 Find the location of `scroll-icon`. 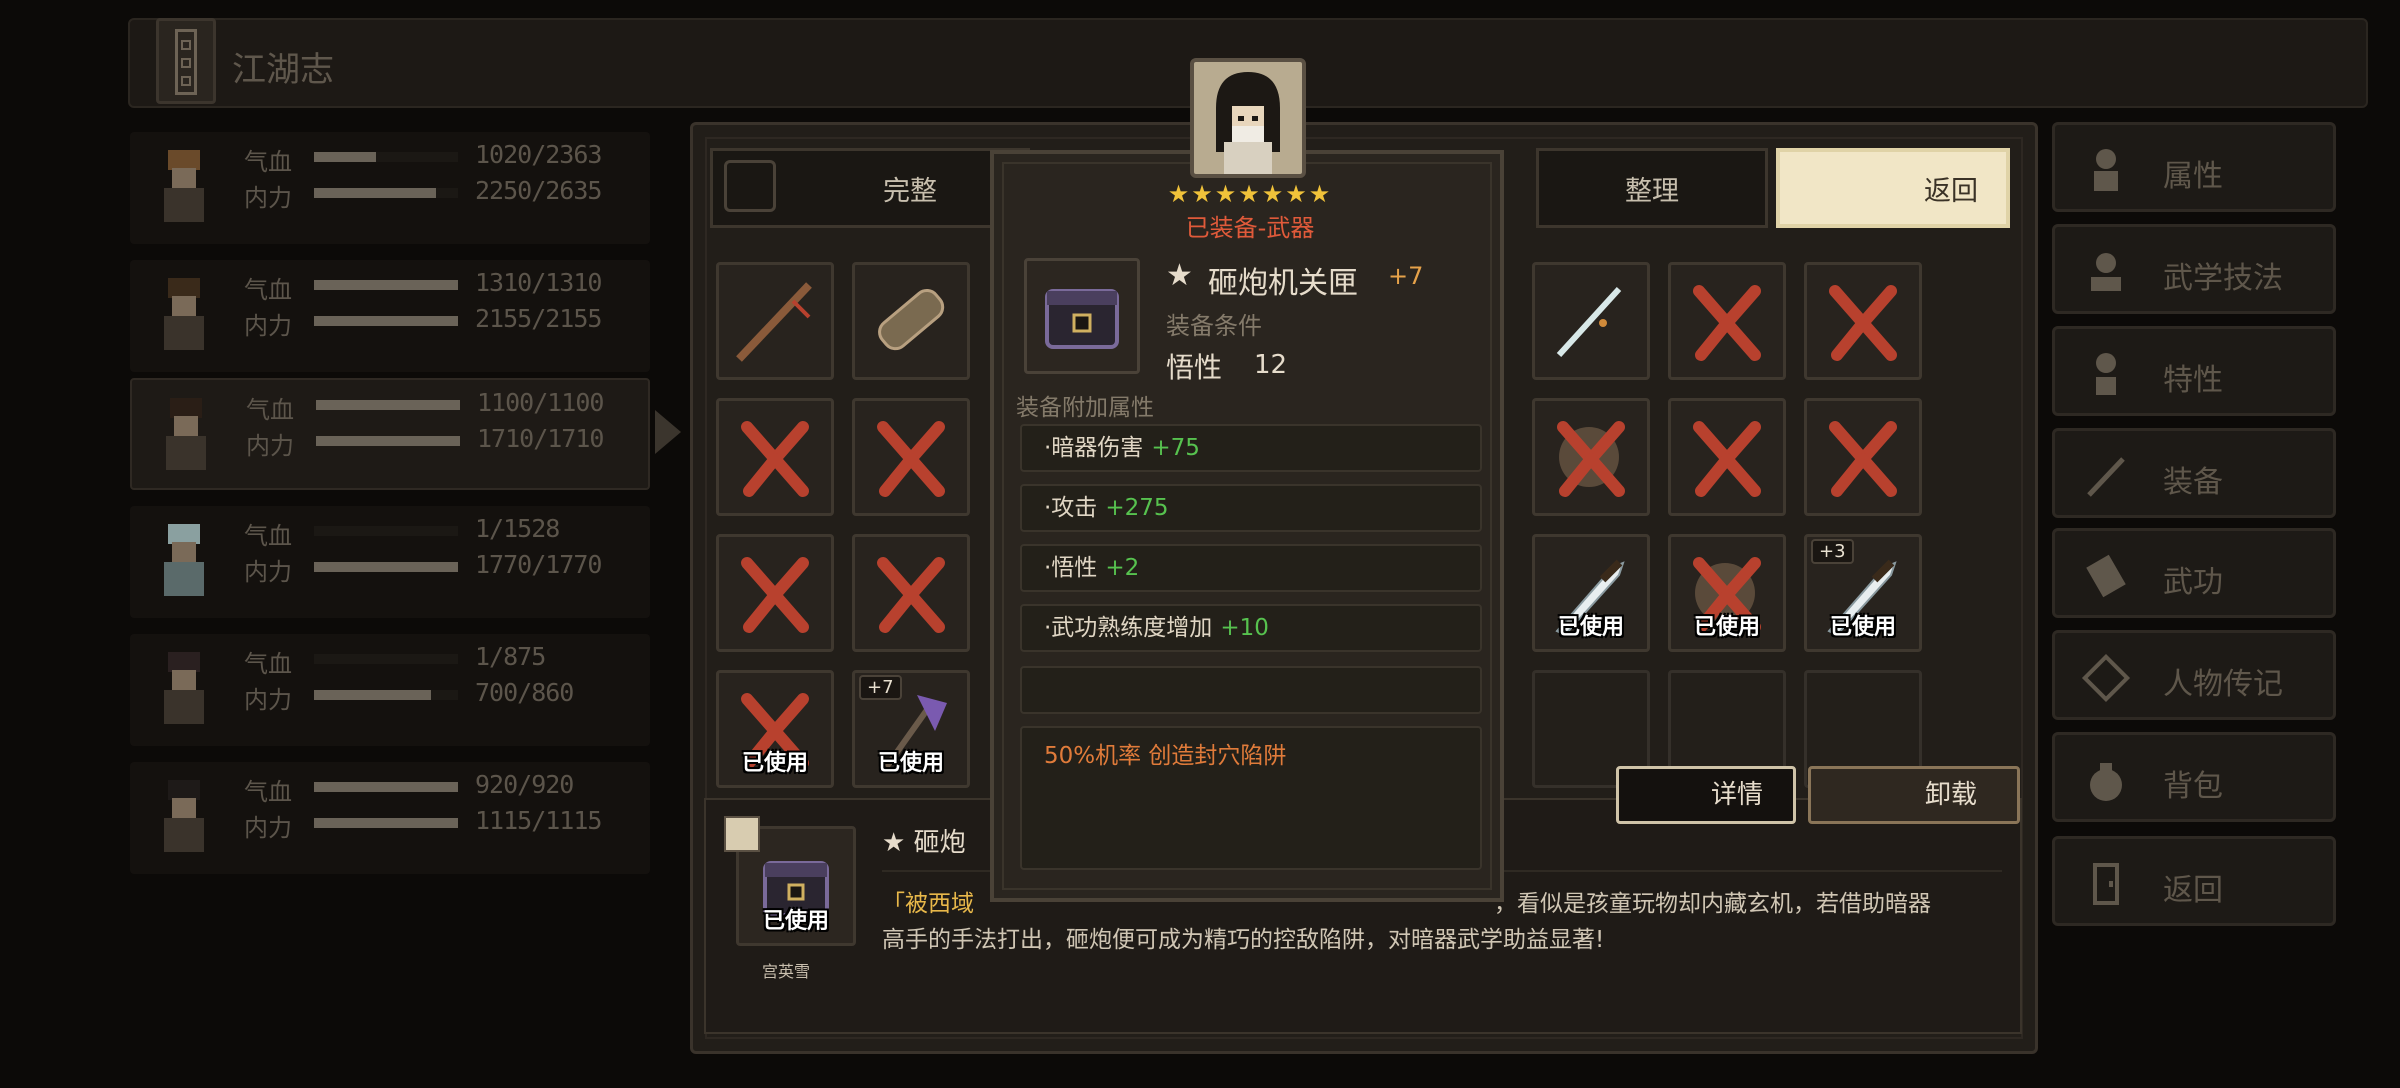

scroll-icon is located at coordinates (2106, 678).